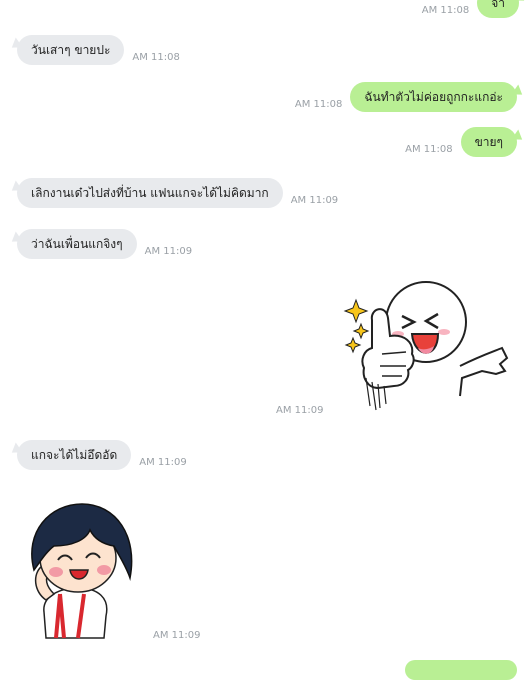 The width and height of the screenshot is (531, 680). I want to click on message-bubble: แกจะได้ไม่อึดอัด, so click(74, 455).